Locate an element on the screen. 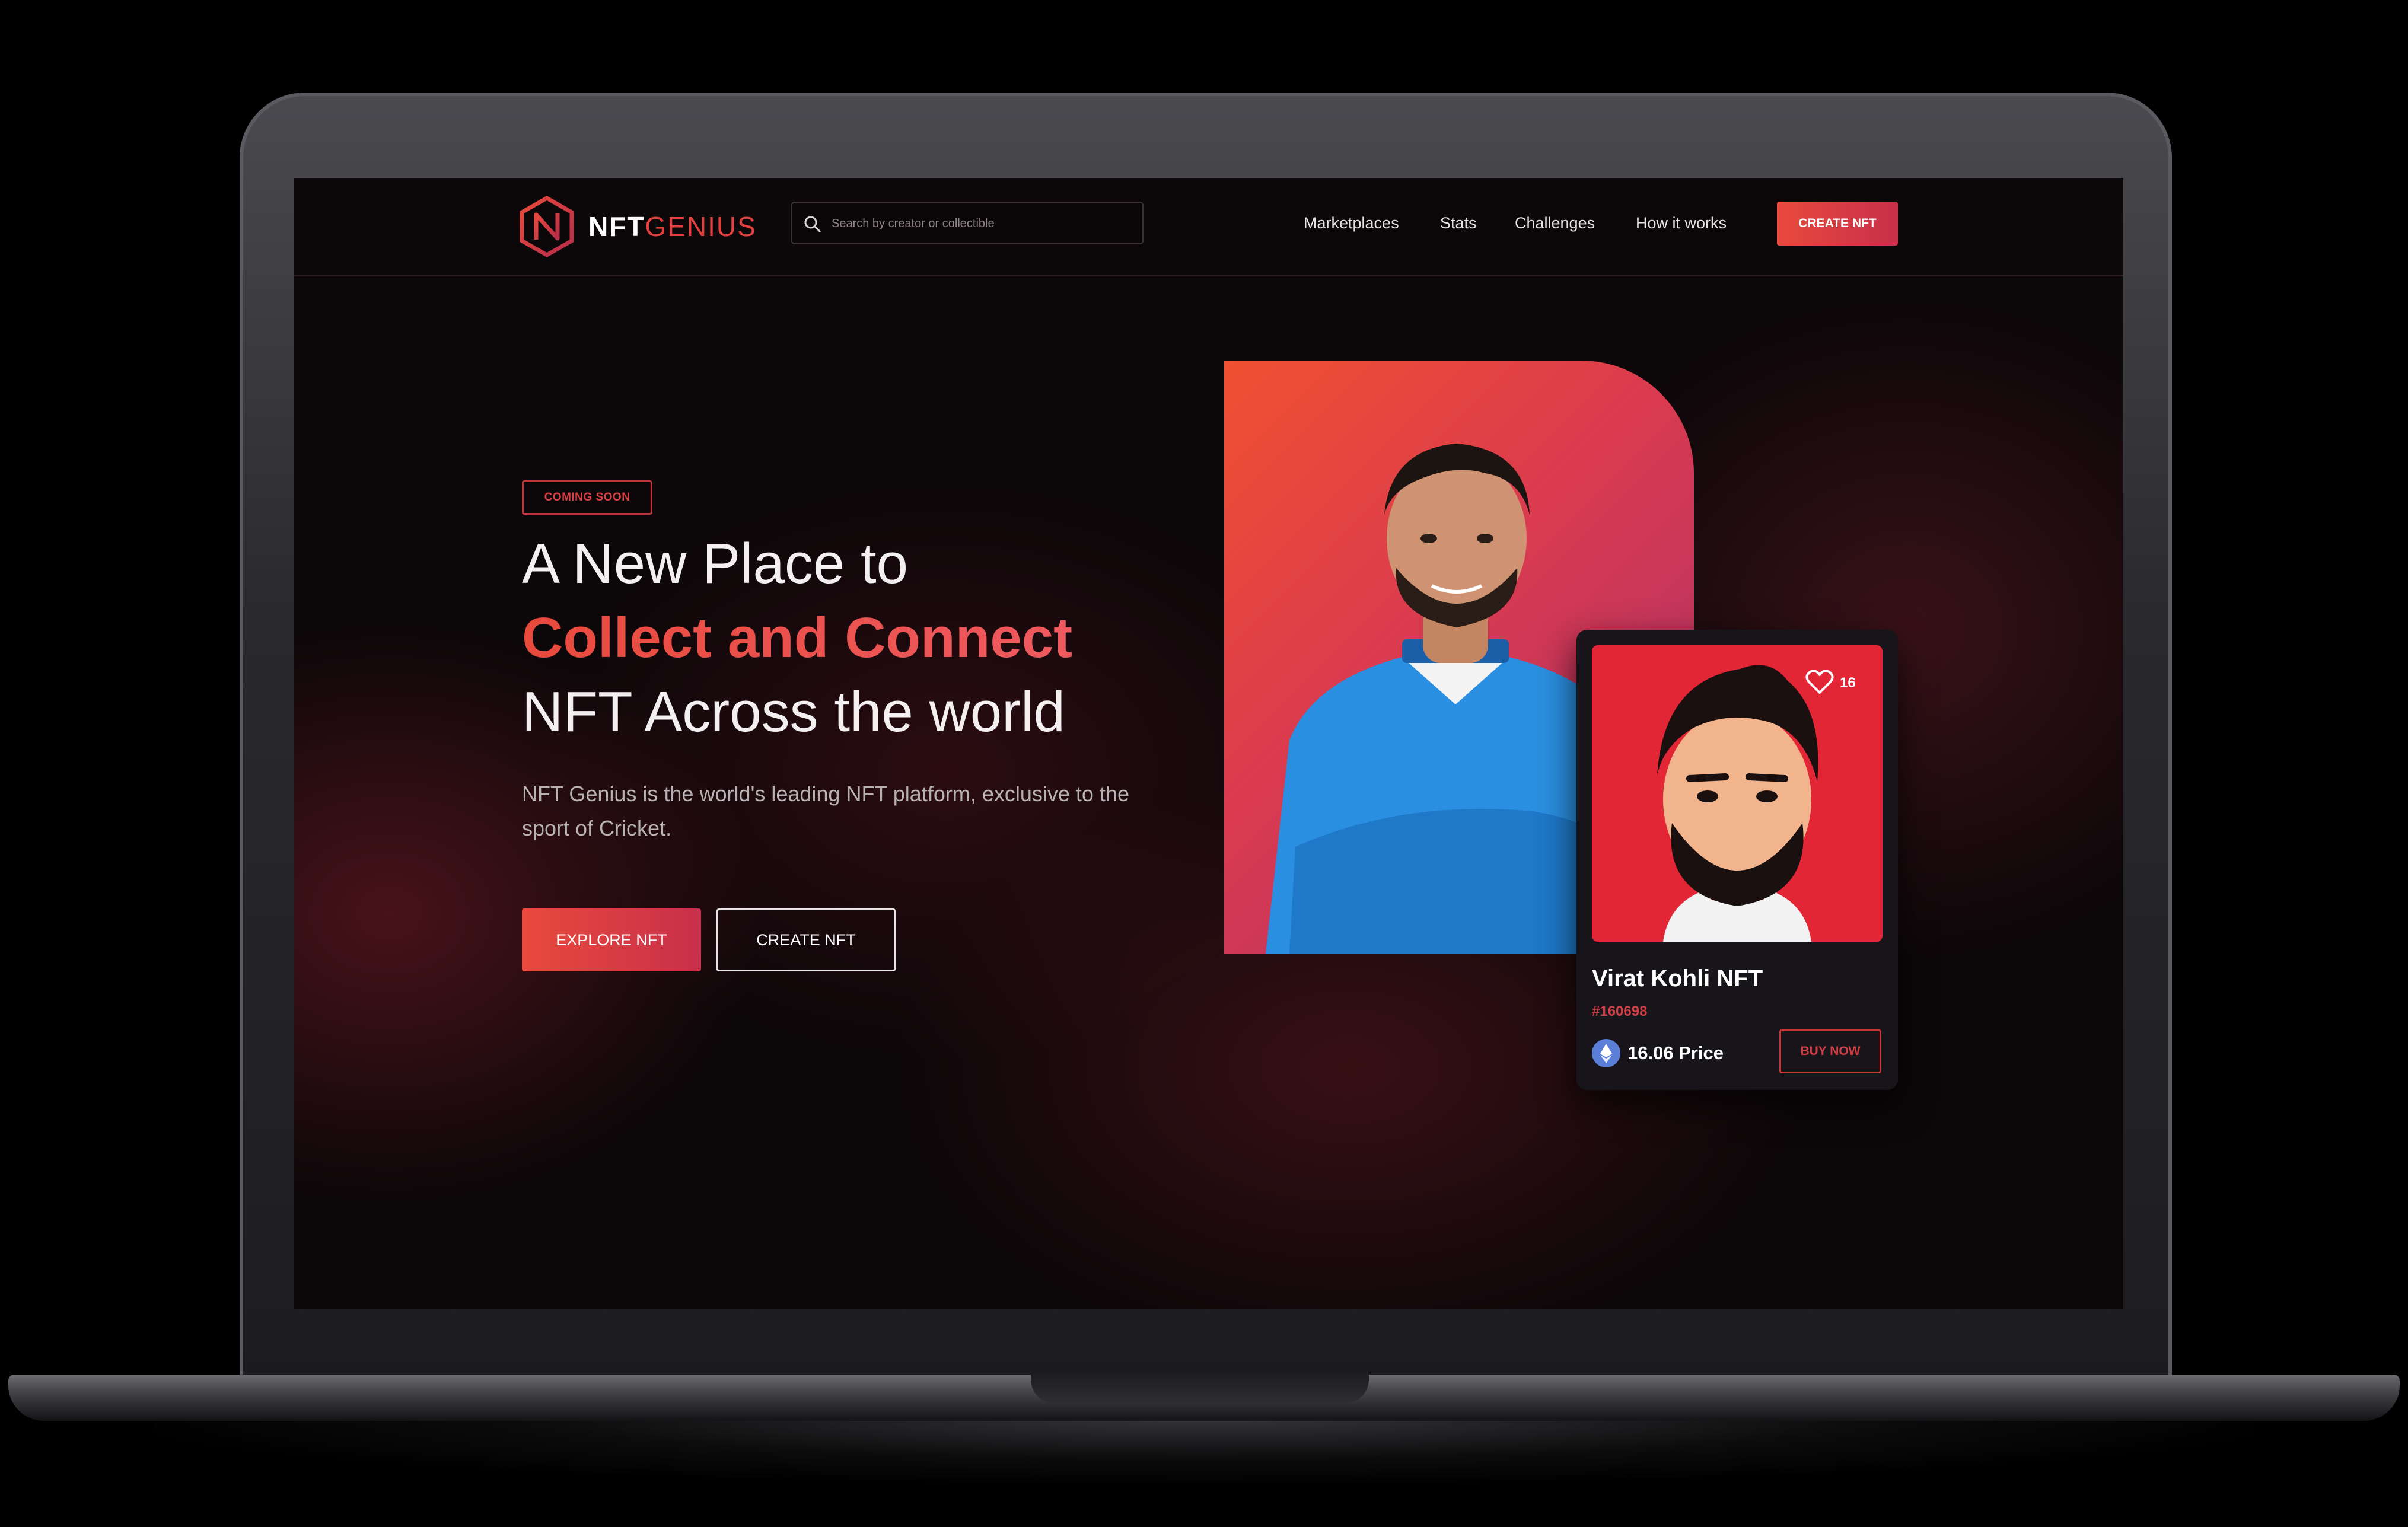  buy-now-button: BUY NOW is located at coordinates (1830, 1051).